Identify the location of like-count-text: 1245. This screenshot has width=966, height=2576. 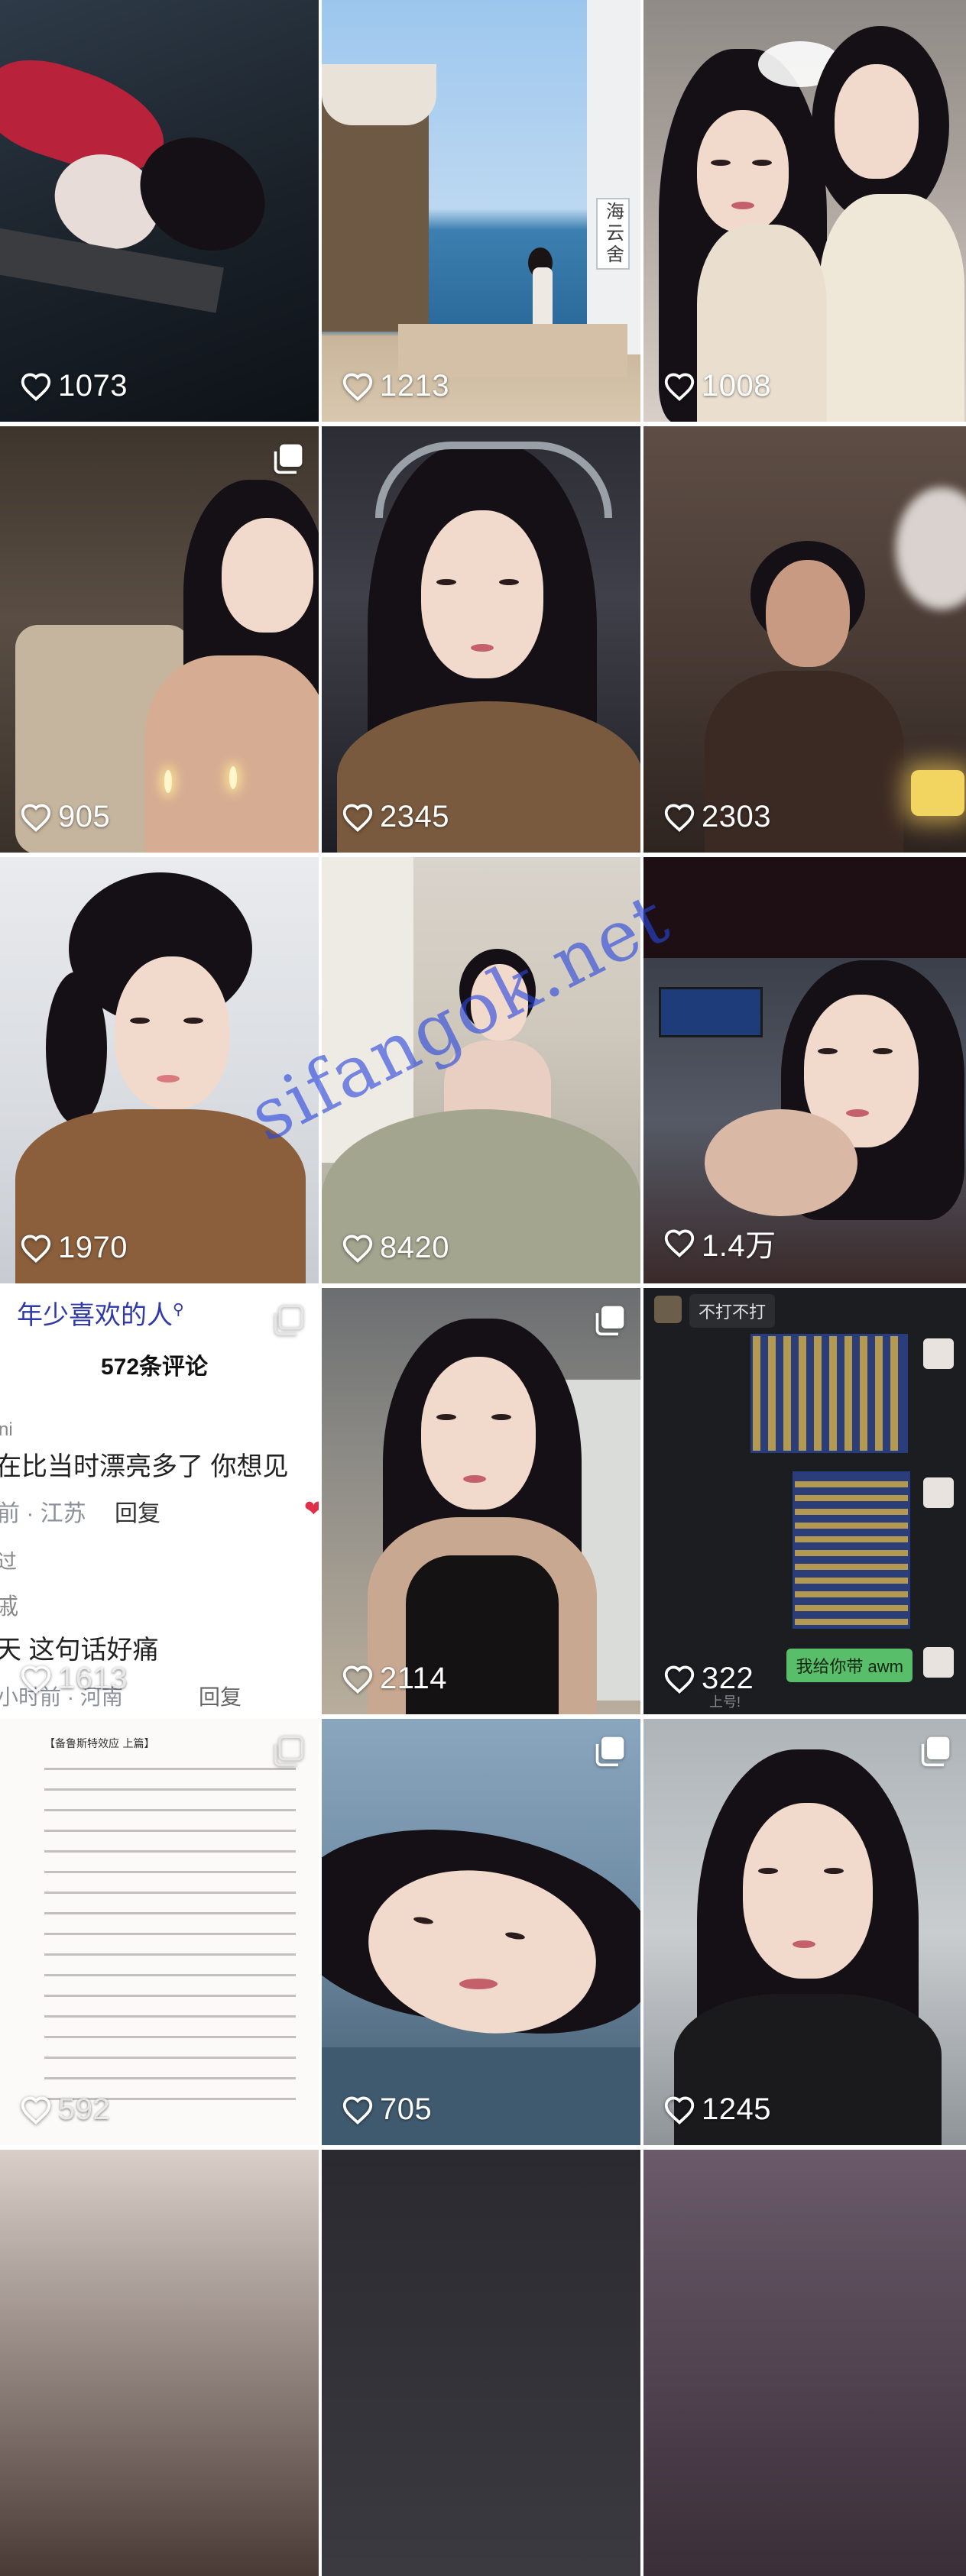
(736, 2109).